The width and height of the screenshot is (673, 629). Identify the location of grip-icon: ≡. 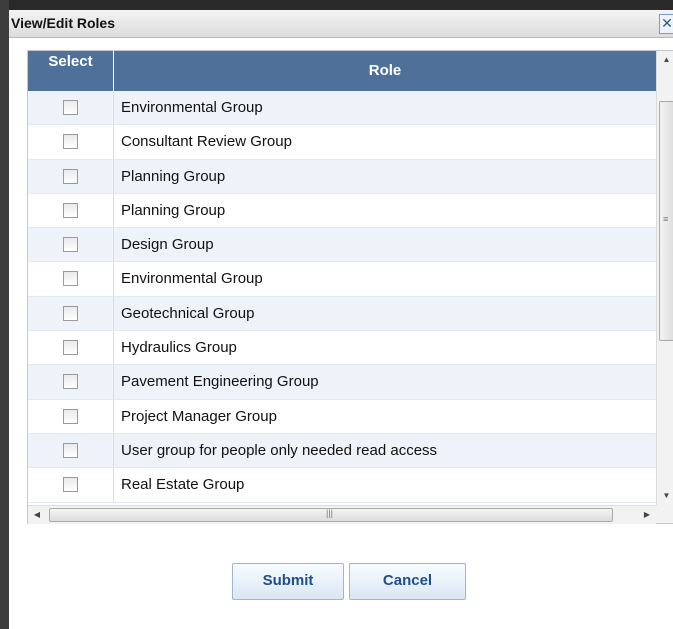
(666, 219).